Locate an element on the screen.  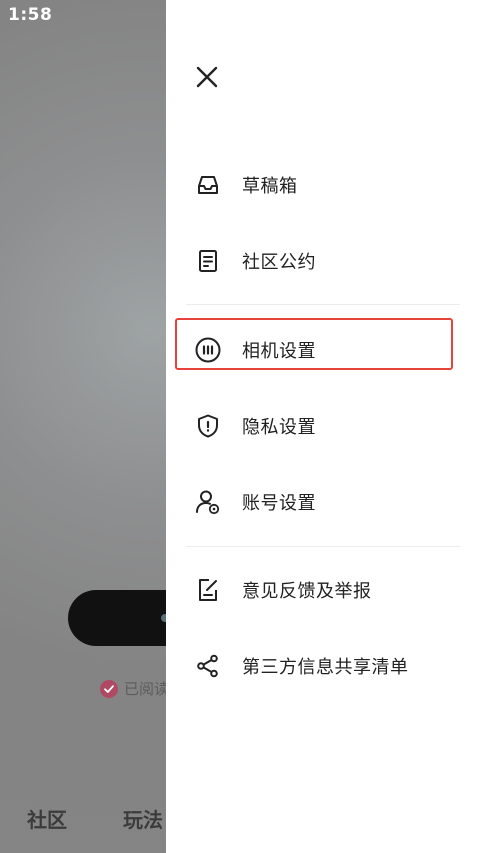
check-icon is located at coordinates (109, 688).